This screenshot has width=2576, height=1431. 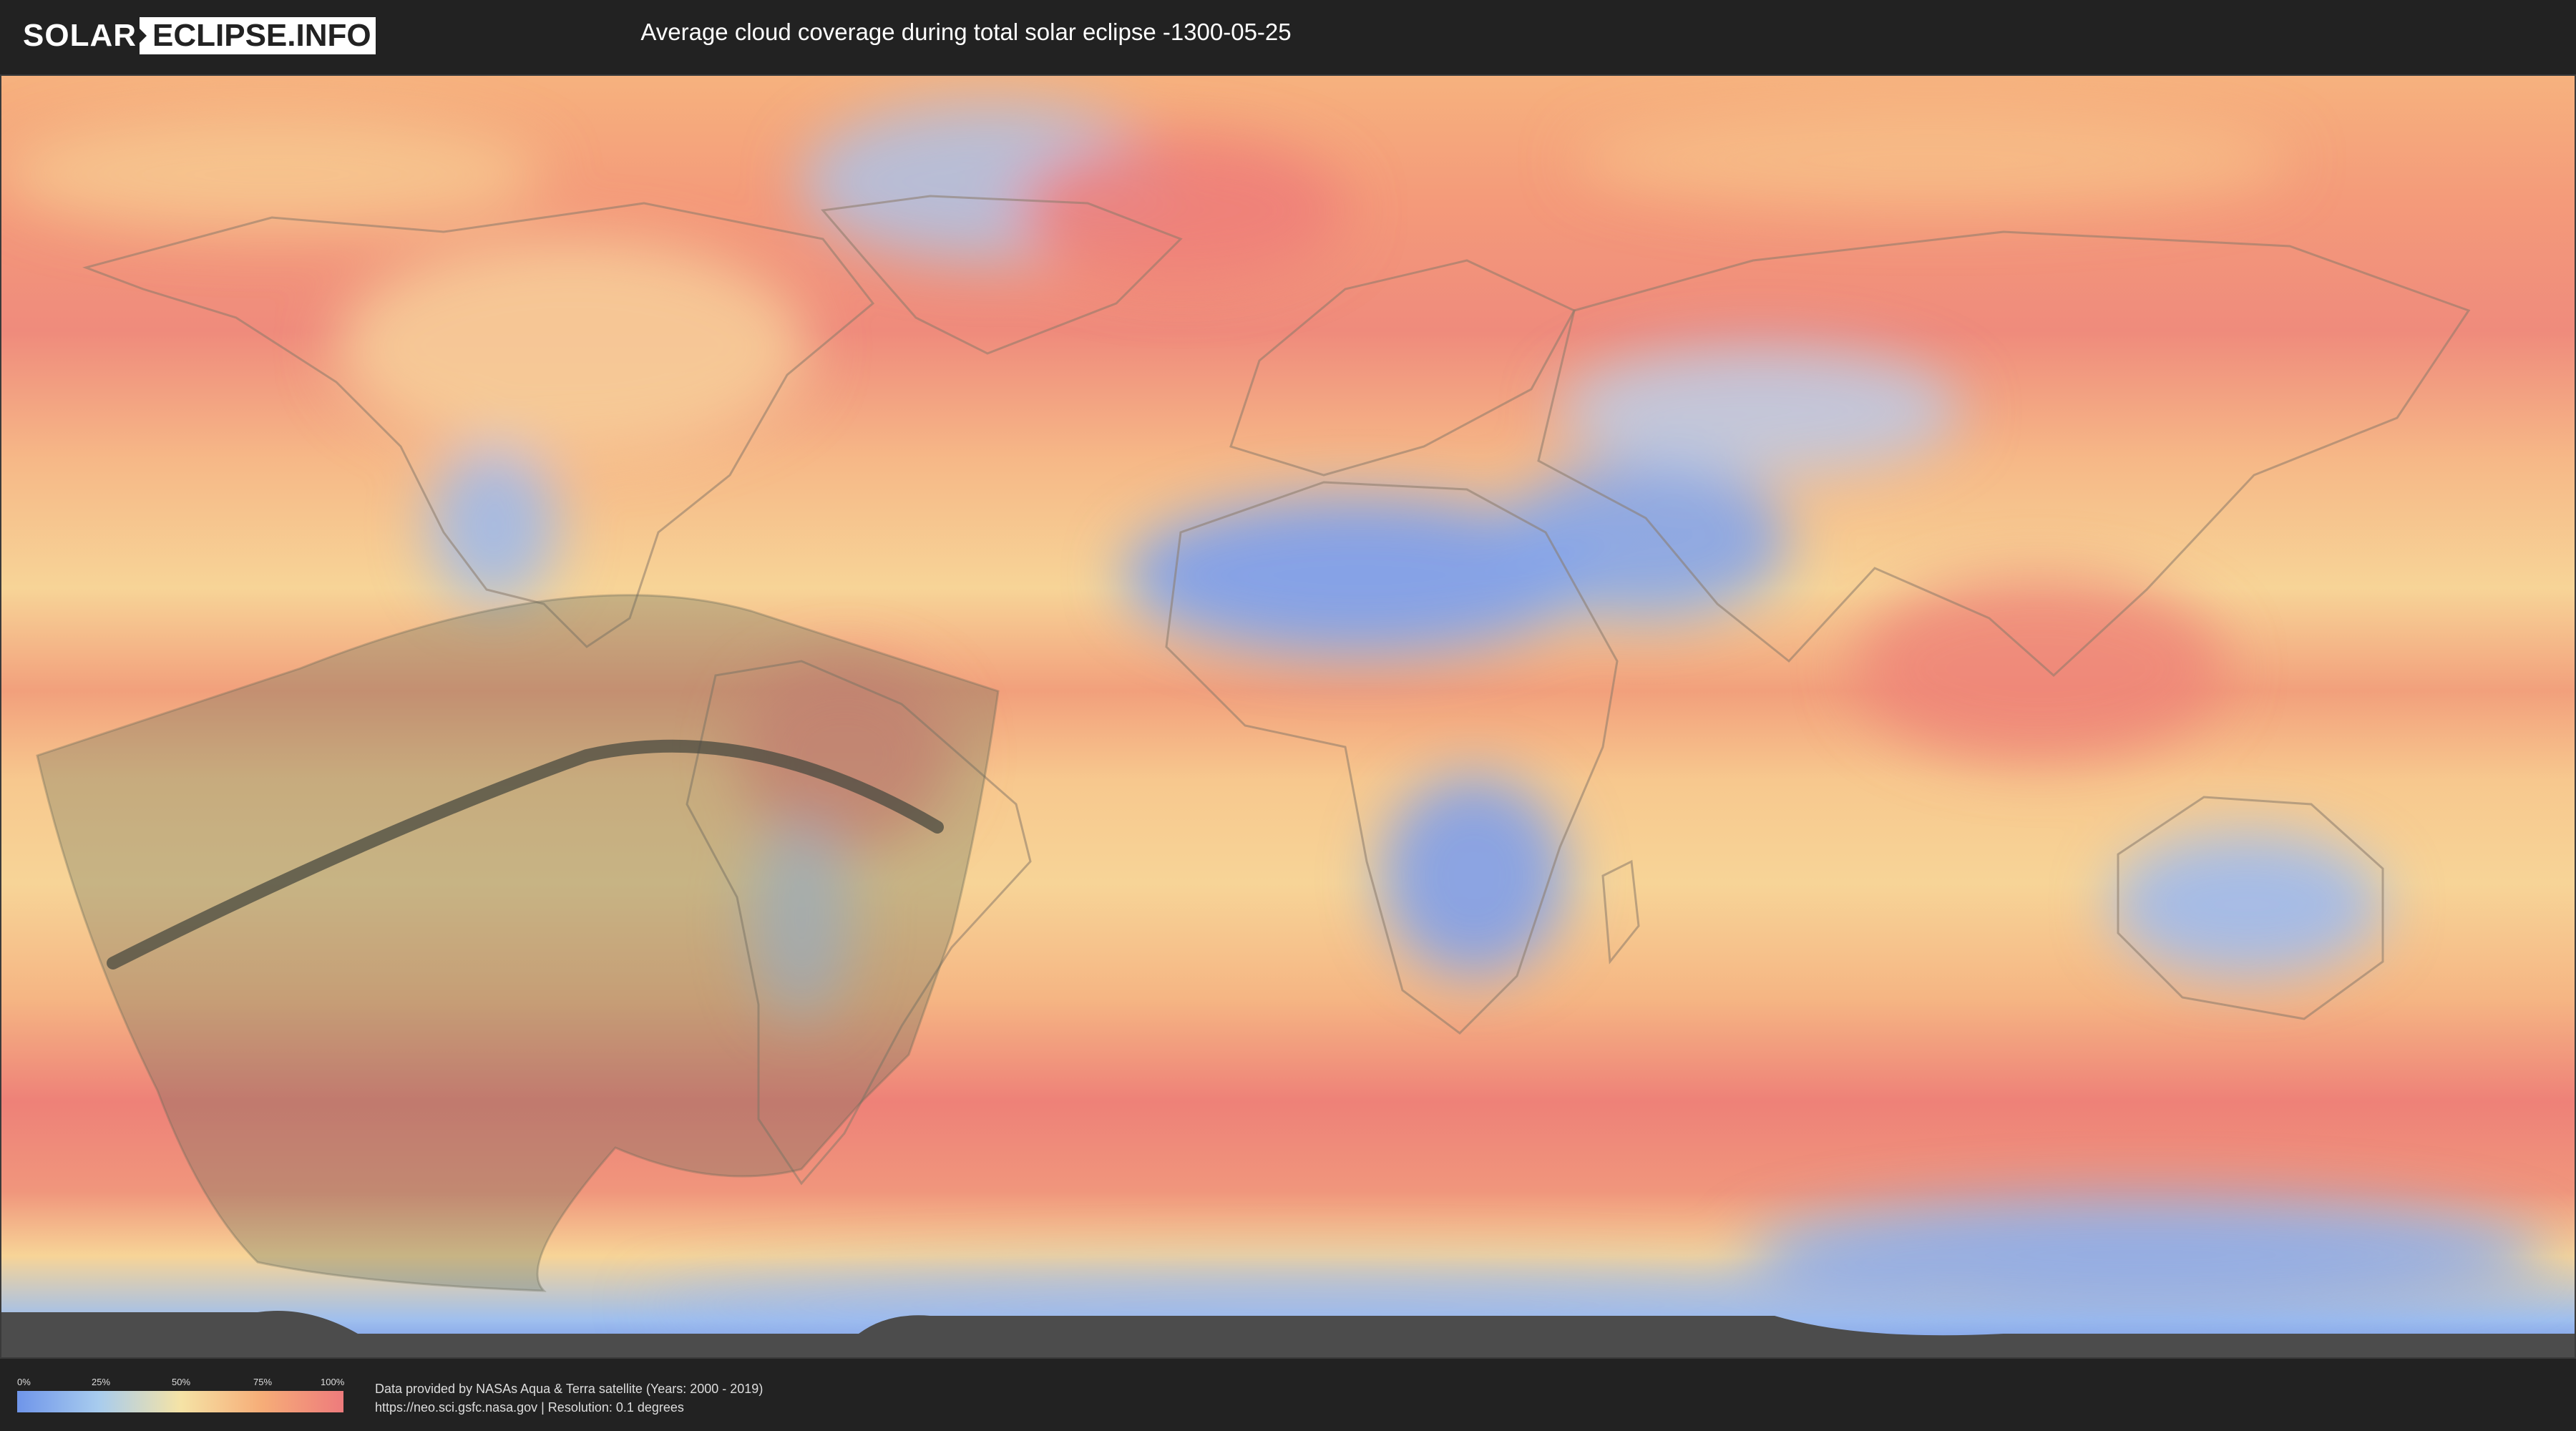 I want to click on legend-color-bar, so click(x=180, y=1402).